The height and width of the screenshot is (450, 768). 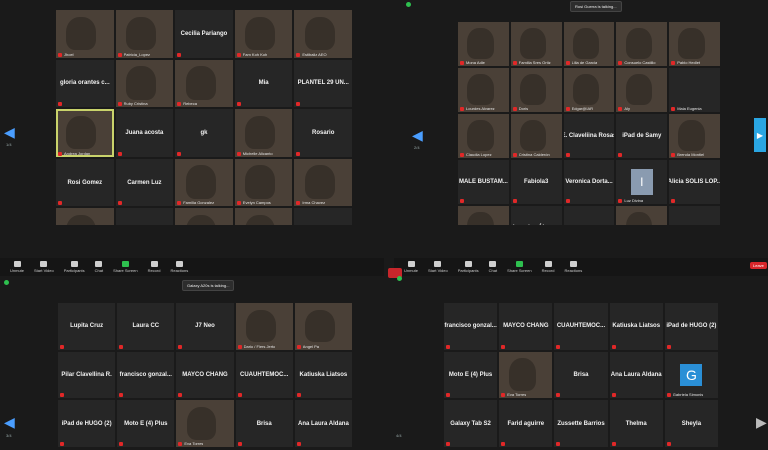 What do you see at coordinates (691, 423) in the screenshot?
I see `participant-tile: Sheyla` at bounding box center [691, 423].